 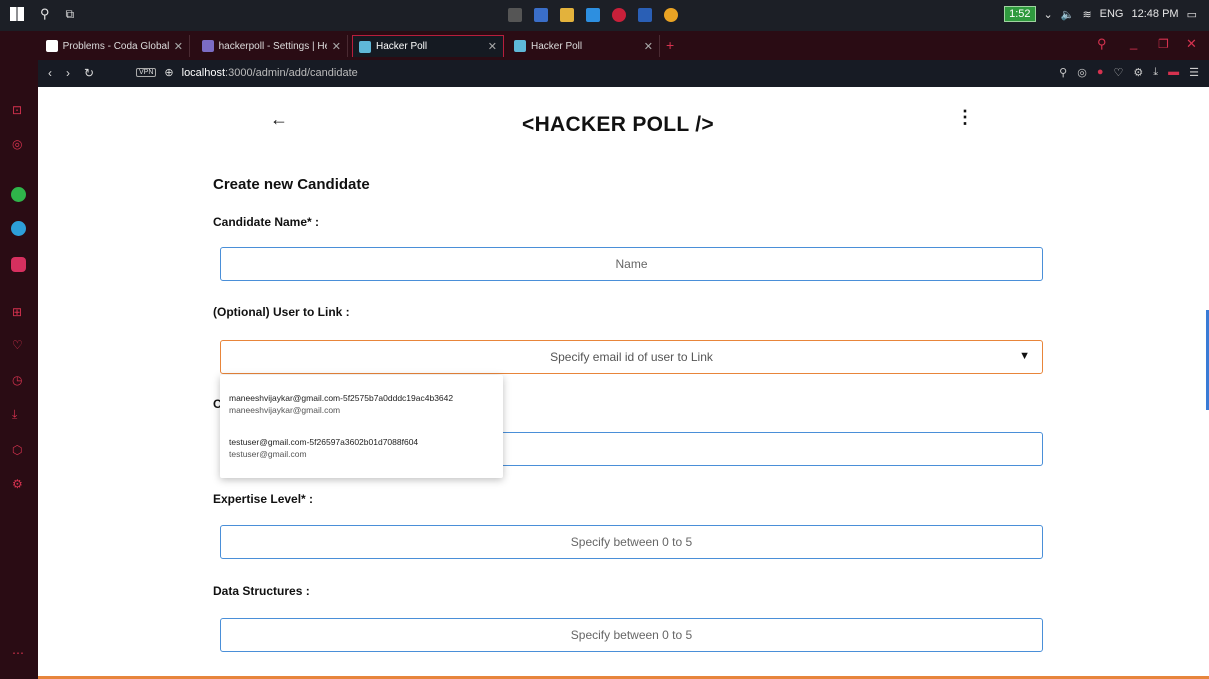 What do you see at coordinates (631, 264) in the screenshot?
I see `candidate-name-input: Name` at bounding box center [631, 264].